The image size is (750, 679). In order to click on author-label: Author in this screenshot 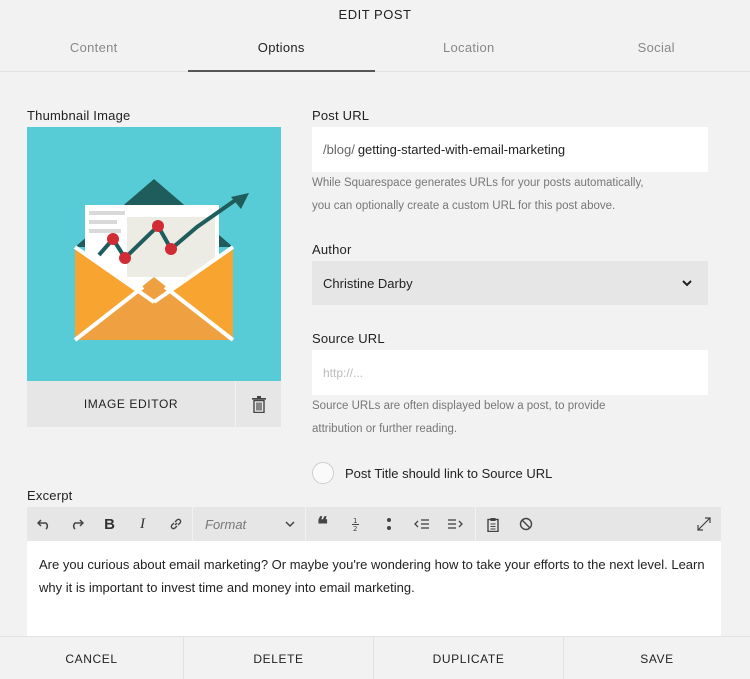, I will do `click(332, 249)`.